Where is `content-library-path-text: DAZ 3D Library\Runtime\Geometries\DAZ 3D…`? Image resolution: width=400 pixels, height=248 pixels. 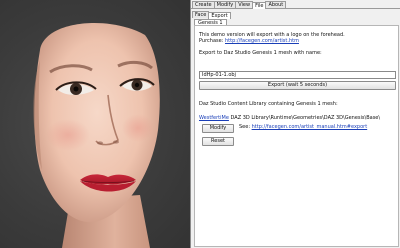
content-library-path-text: DAZ 3D Library\Runtime\Geometries\DAZ 3D… is located at coordinates (304, 118).